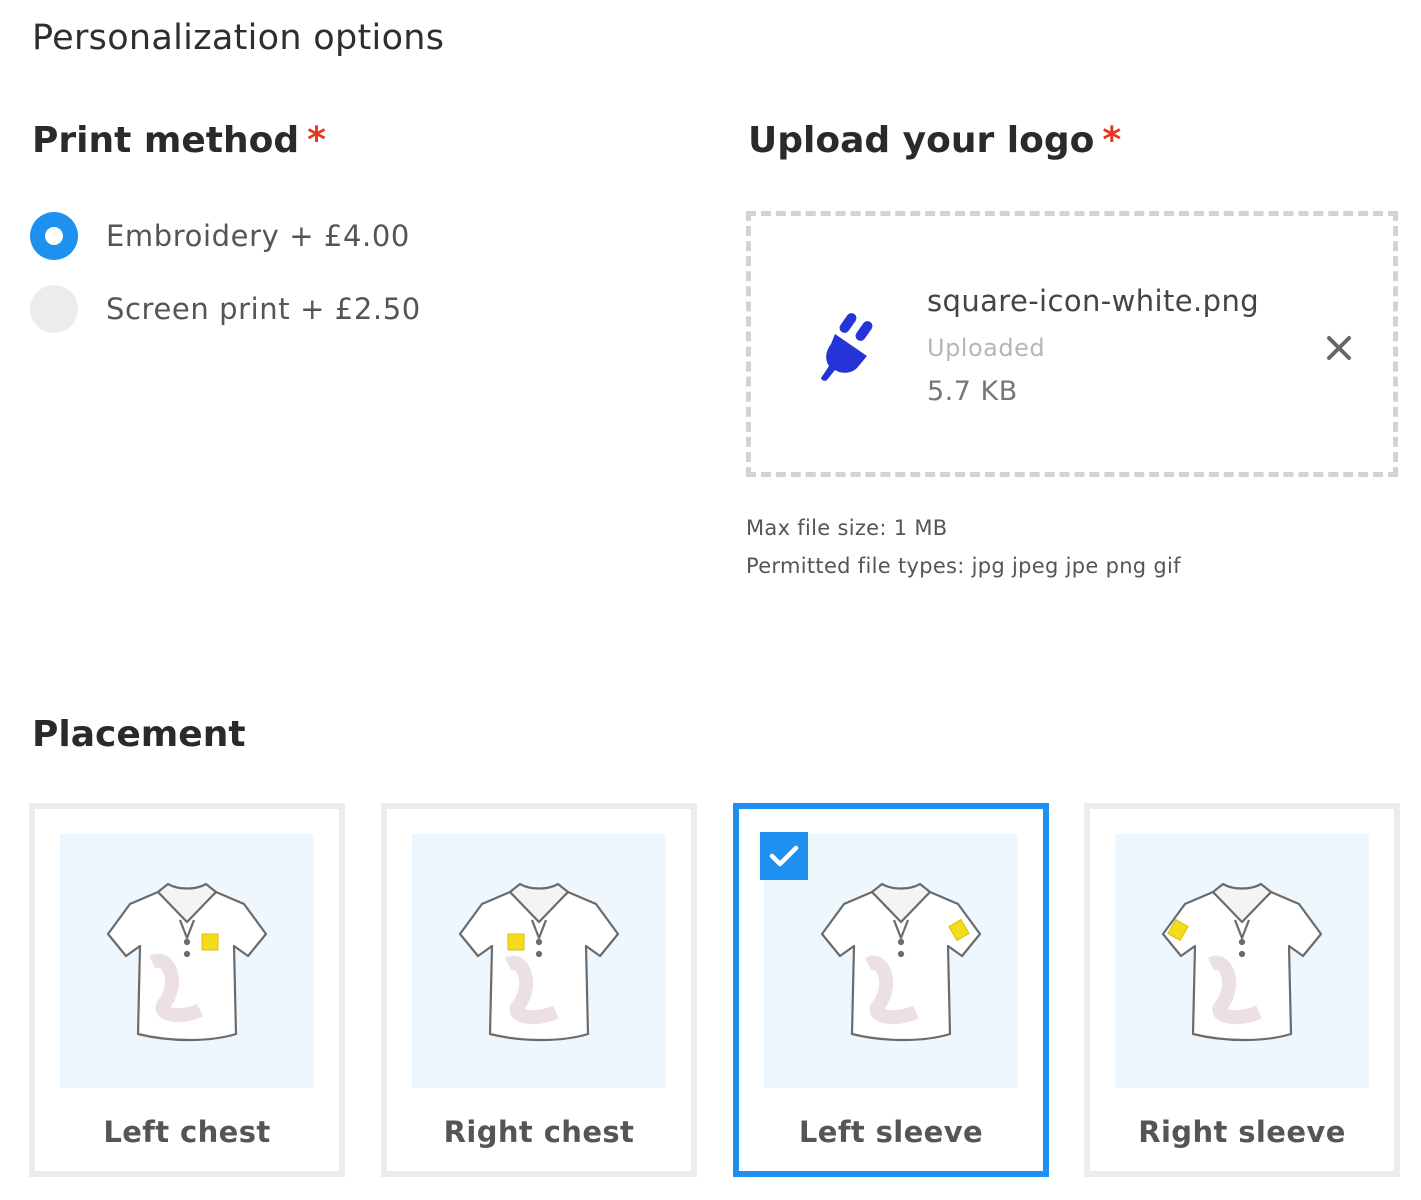 Image resolution: width=1421 pixels, height=1200 pixels. I want to click on radio-option-embroidery: Embroidery + £4.00, so click(220, 236).